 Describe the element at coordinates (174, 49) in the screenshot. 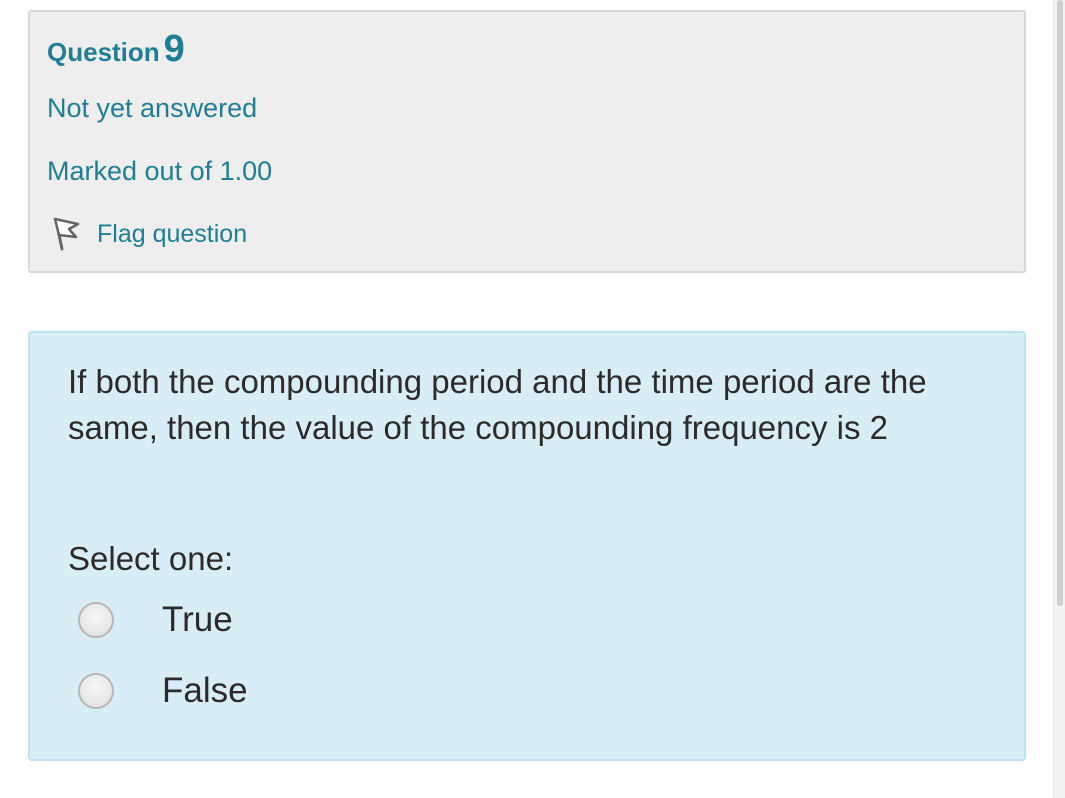

I see `question-number: 9` at that location.